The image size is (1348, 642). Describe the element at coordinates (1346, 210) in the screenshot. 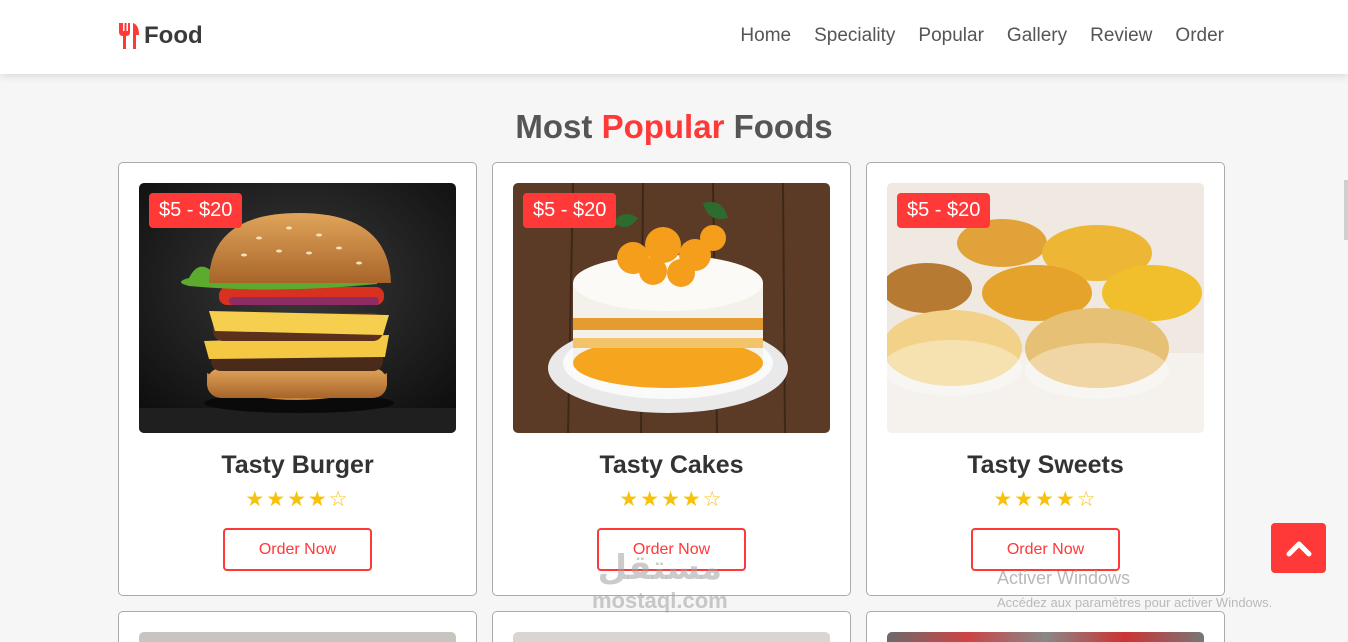

I see `scrollbar-thumb` at that location.